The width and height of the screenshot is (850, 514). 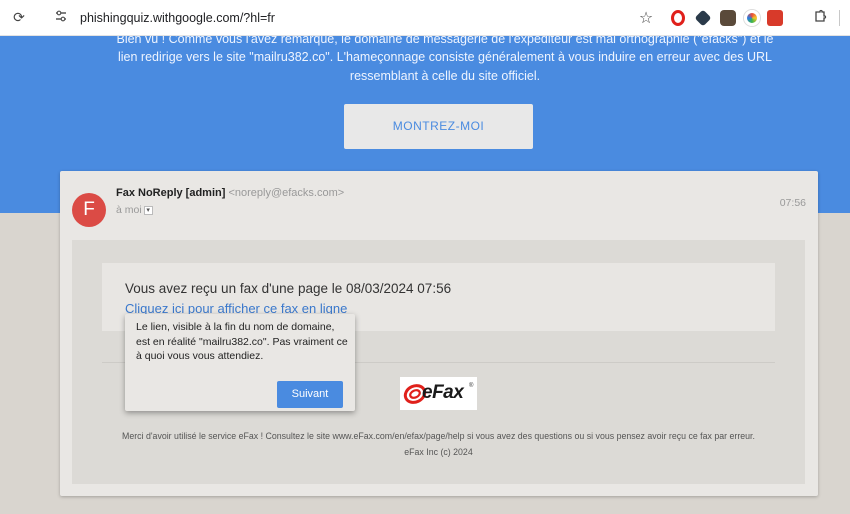 What do you see at coordinates (820, 18) in the screenshot?
I see `puzzle-icon` at bounding box center [820, 18].